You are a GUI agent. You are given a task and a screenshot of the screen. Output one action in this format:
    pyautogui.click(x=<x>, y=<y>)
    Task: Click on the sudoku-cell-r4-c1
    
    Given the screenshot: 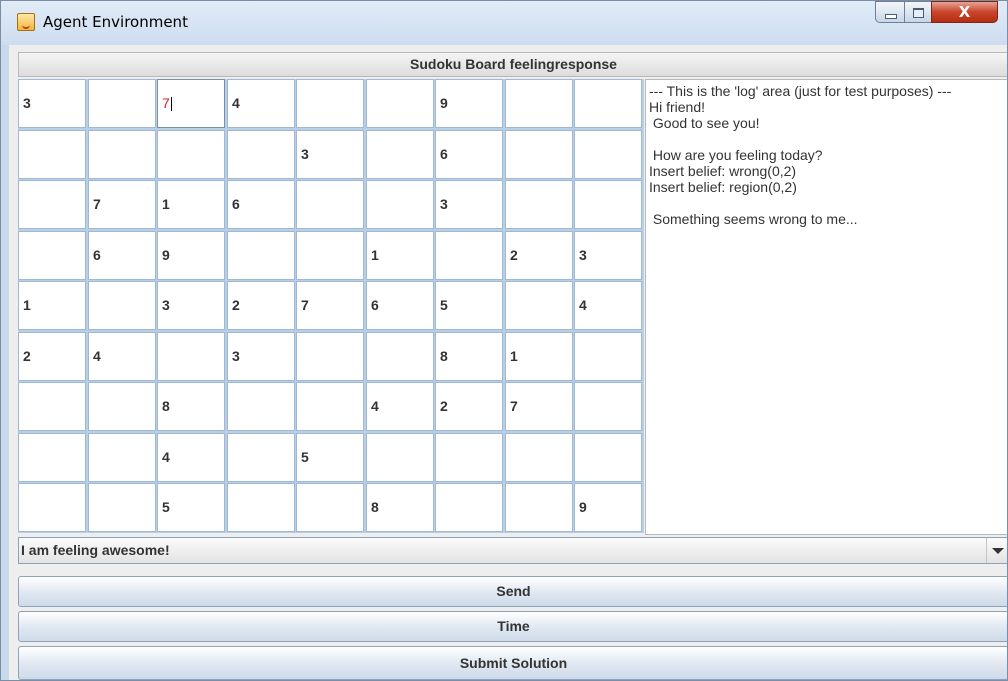 What is the action you would take?
    pyautogui.click(x=52, y=255)
    